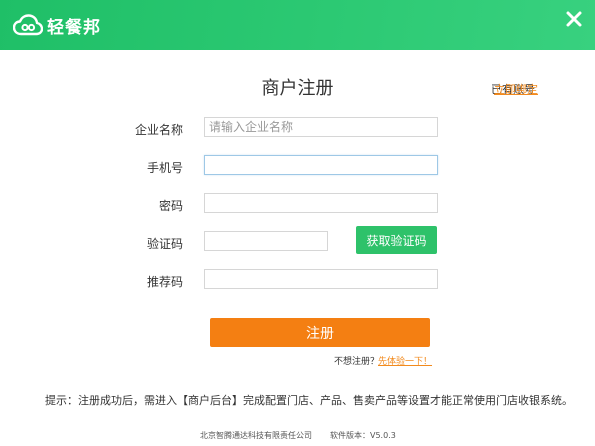  Describe the element at coordinates (405, 360) in the screenshot. I see `try-first-link: 先体验一下！` at that location.